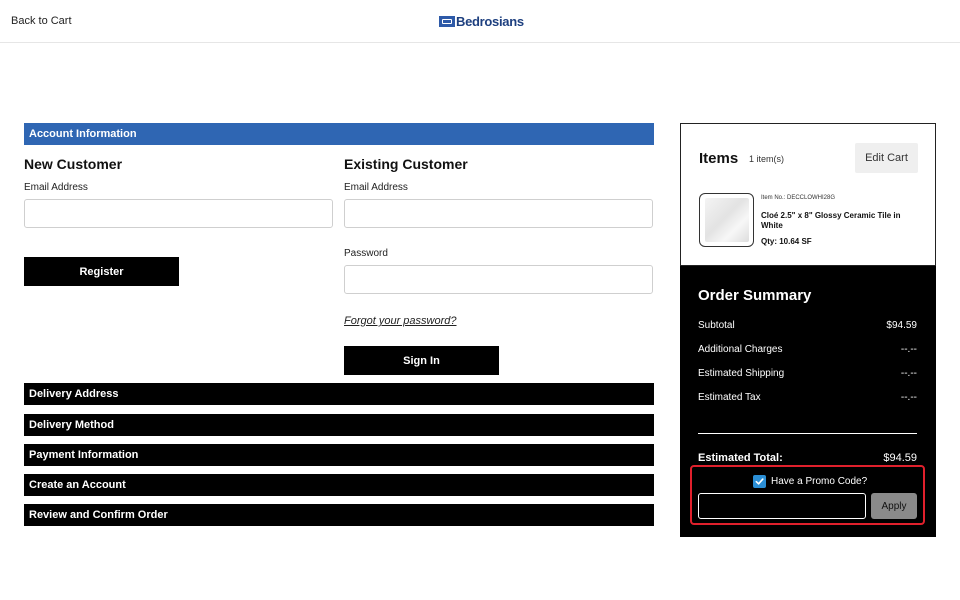  What do you see at coordinates (719, 158) in the screenshot?
I see `items-title: Items` at bounding box center [719, 158].